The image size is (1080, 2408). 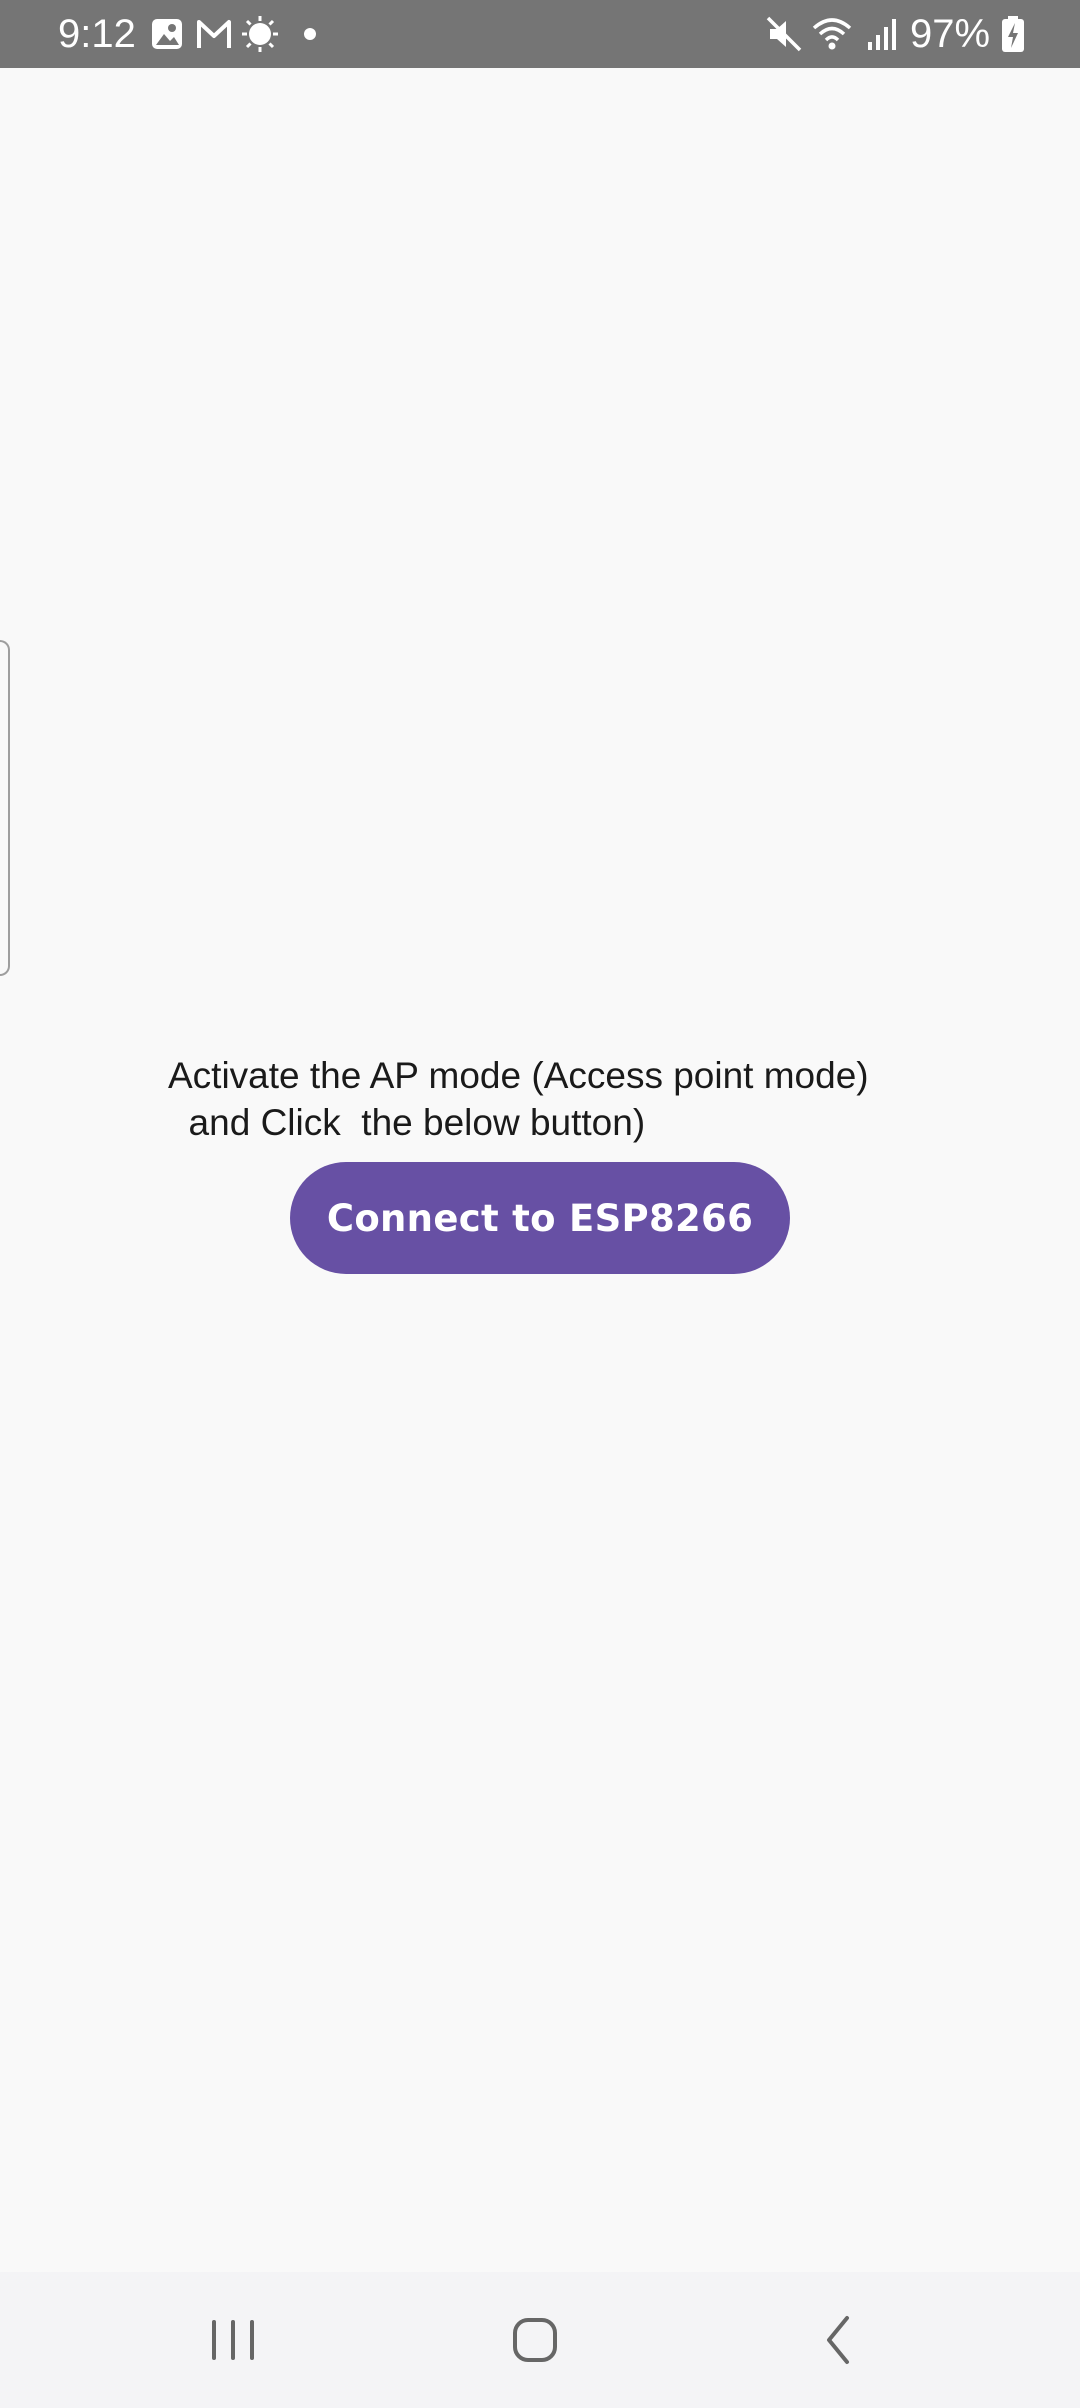 What do you see at coordinates (97, 34) in the screenshot?
I see `status-time: 9:12` at bounding box center [97, 34].